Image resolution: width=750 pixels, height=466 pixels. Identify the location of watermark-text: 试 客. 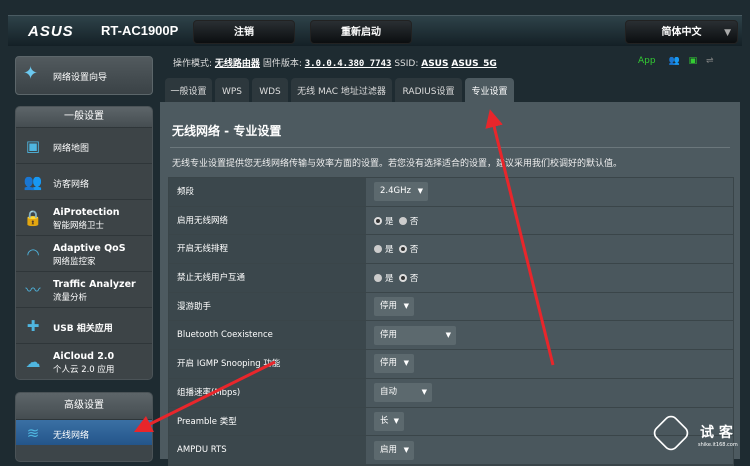
(716, 433).